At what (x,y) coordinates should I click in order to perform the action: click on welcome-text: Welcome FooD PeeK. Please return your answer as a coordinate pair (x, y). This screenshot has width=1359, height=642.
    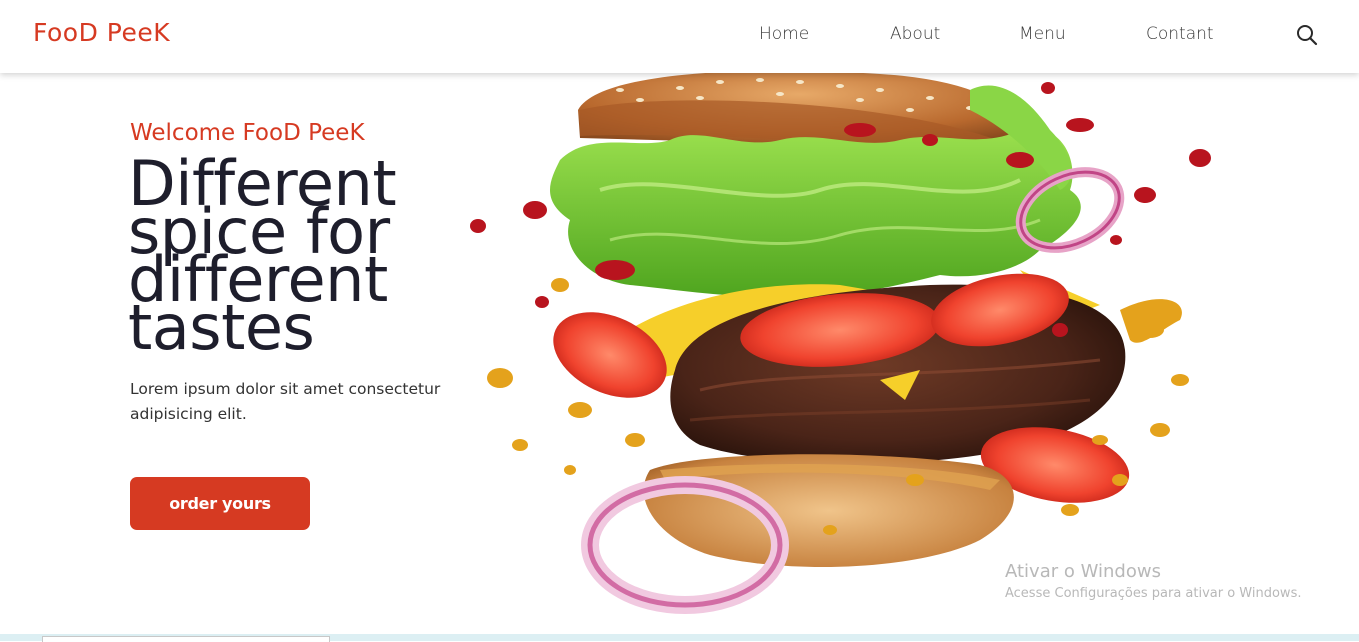
    Looking at the image, I should click on (247, 133).